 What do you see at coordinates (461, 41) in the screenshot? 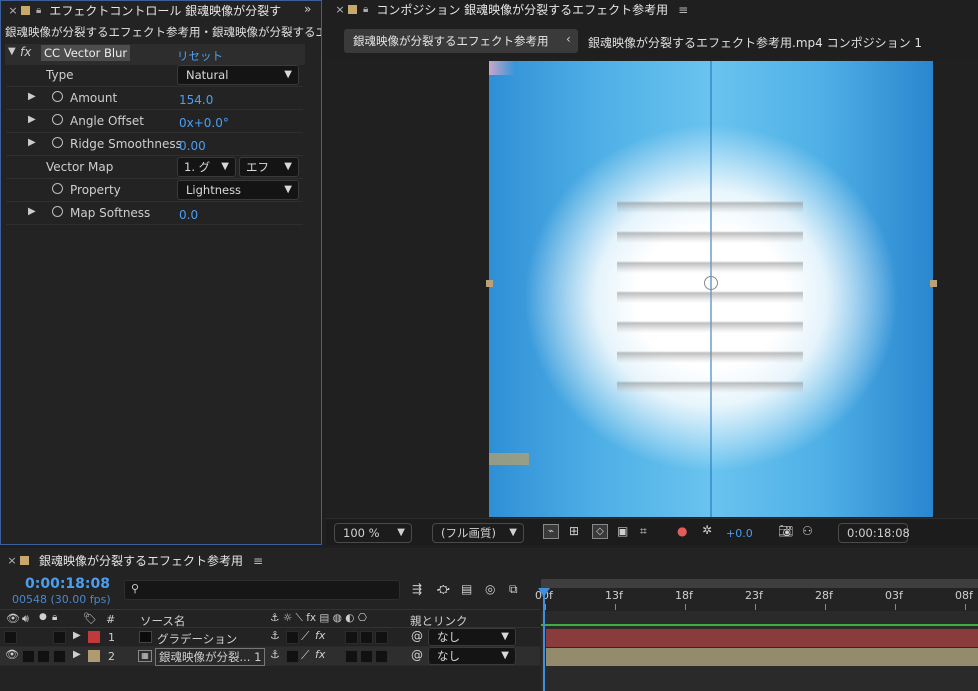
I see `comp-nav-button: 銀魂映像が分裂するエフェクト参考用 ‹` at bounding box center [461, 41].